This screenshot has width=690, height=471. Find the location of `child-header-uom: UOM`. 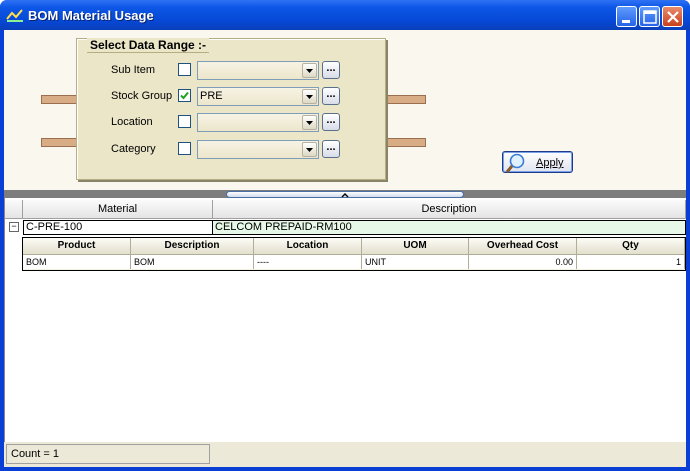

child-header-uom: UOM is located at coordinates (415, 246).